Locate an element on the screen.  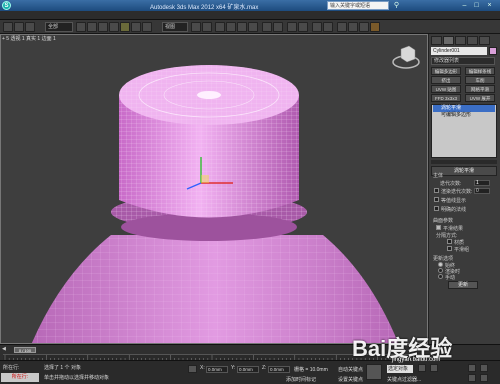
select-by-name-icon is located at coordinates (92, 27).